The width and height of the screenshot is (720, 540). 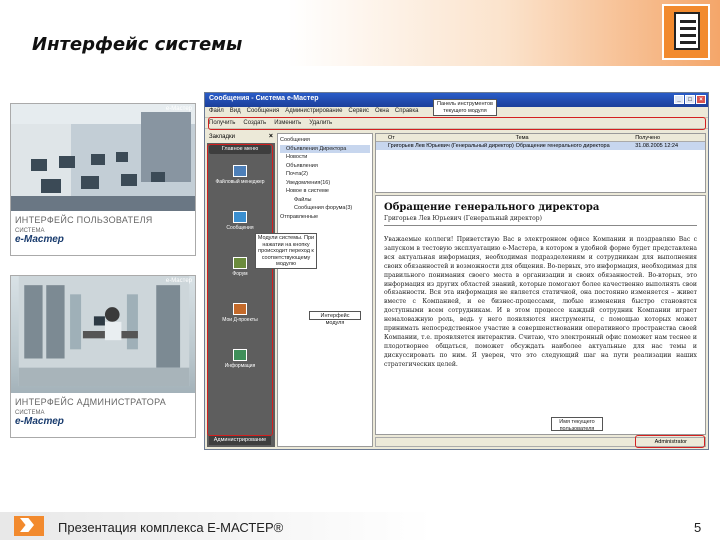 I want to click on callout-toolbar: Панель инструментов текущего модуля, so click(x=465, y=107).